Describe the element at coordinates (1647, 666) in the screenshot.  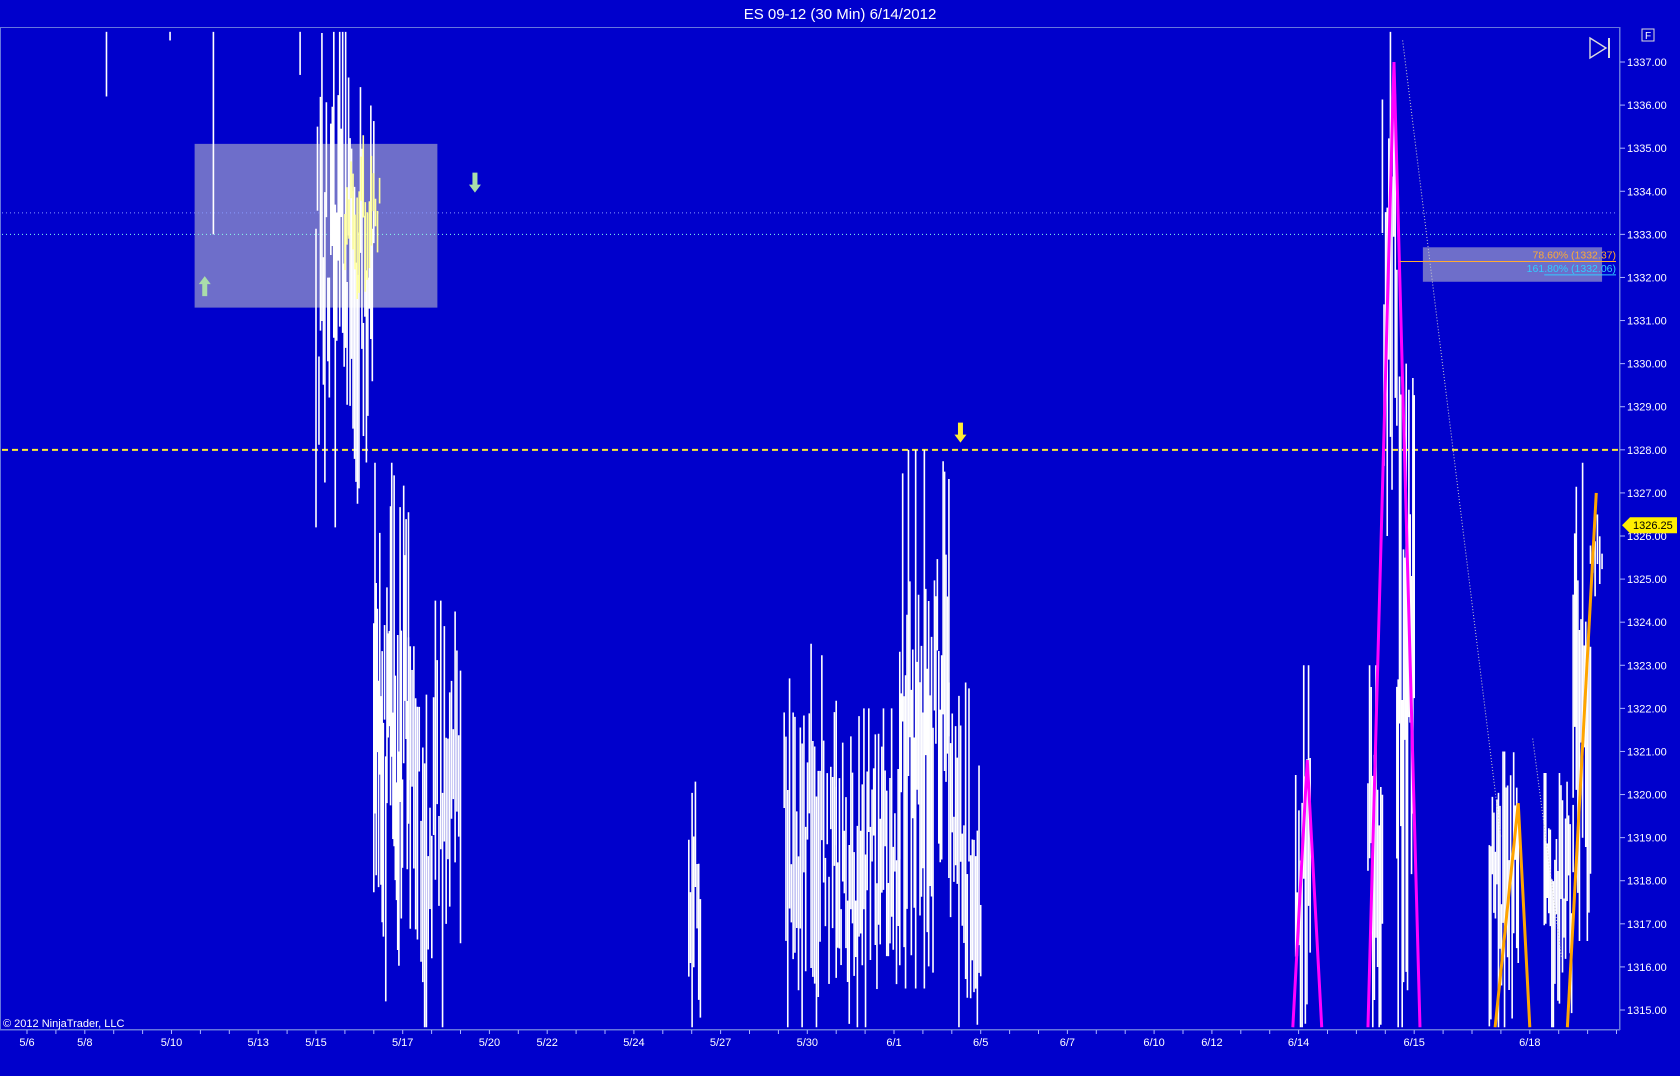
I see `y-tick-label: 1323.00` at that location.